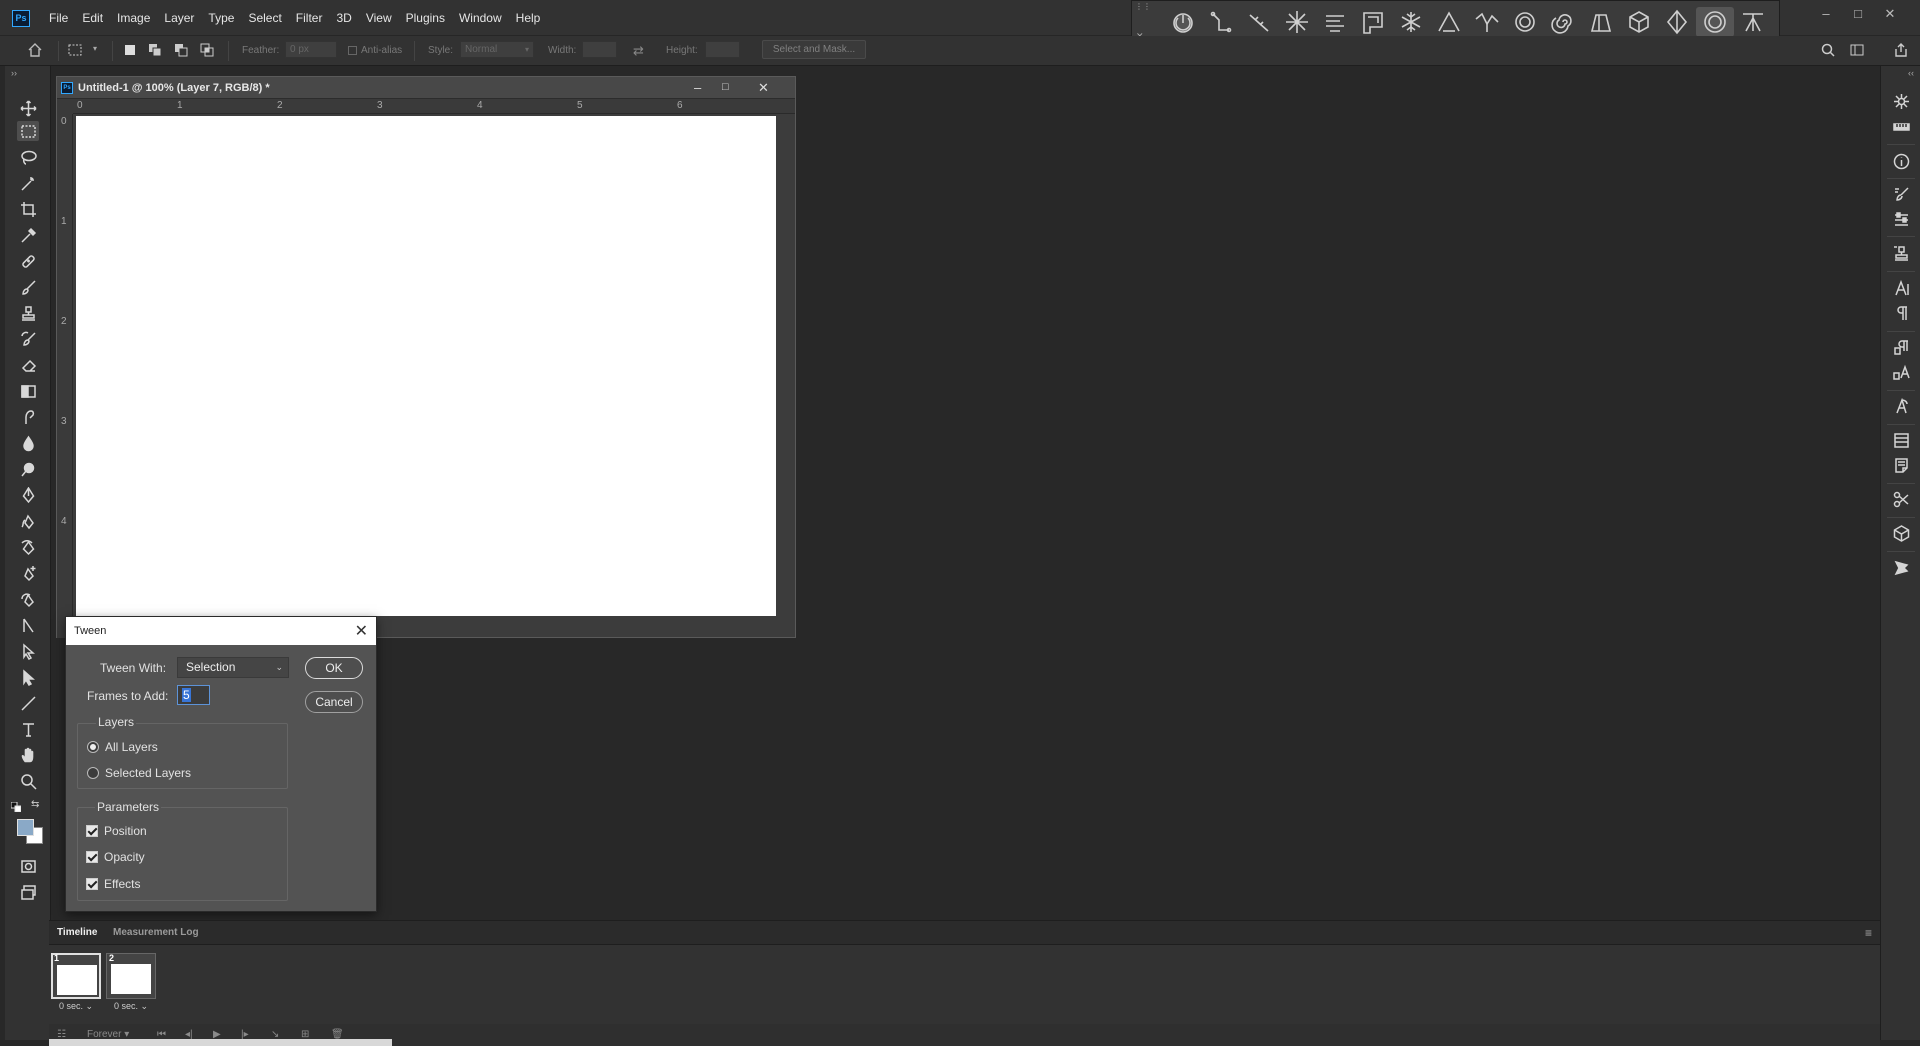 This screenshot has height=1046, width=1920. I want to click on plugin-panel-icon, so click(1901, 567).